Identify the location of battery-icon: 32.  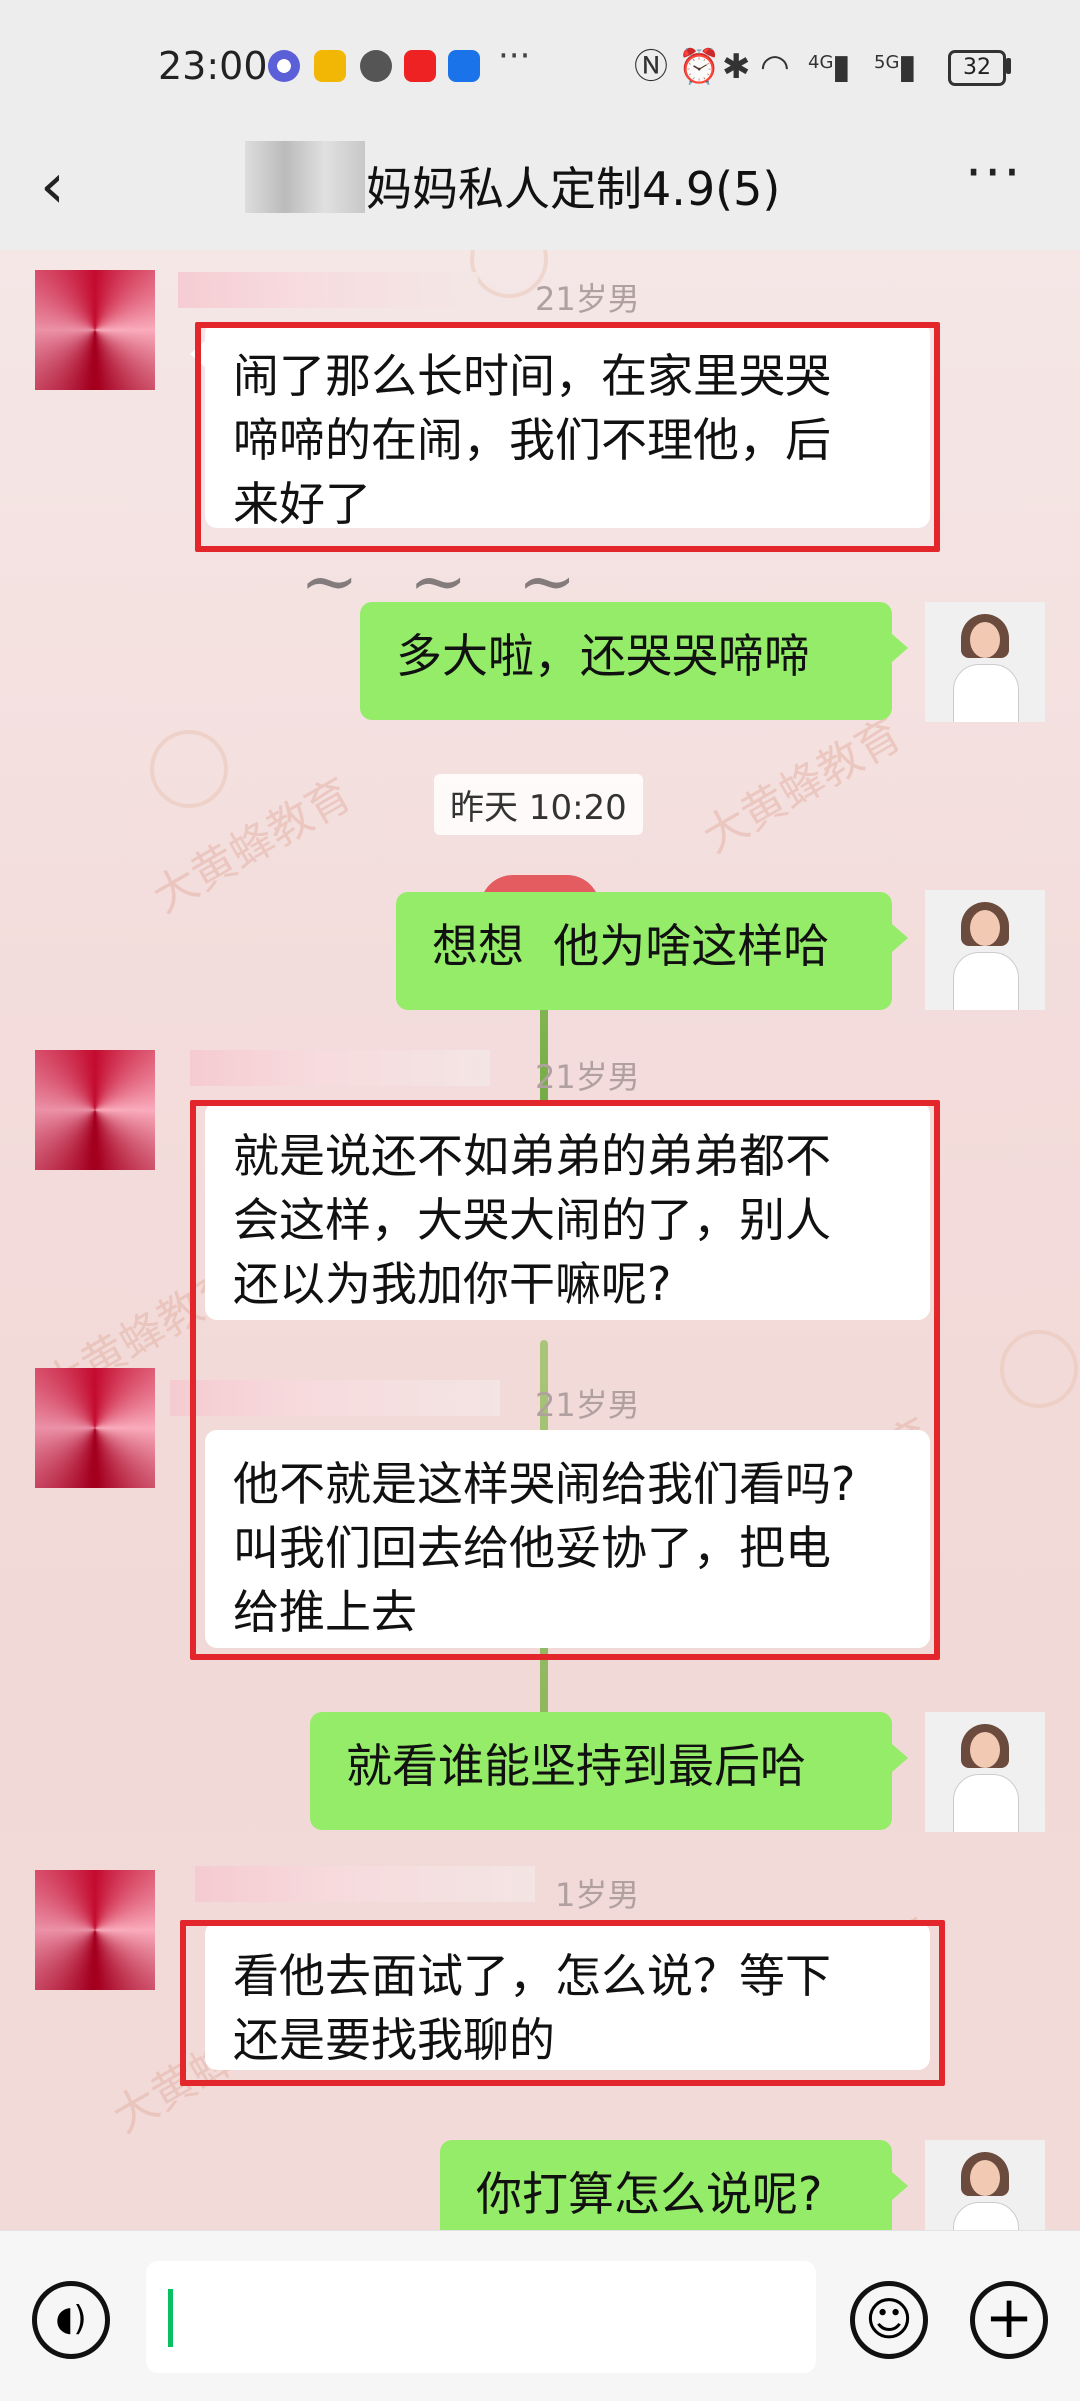
(977, 68).